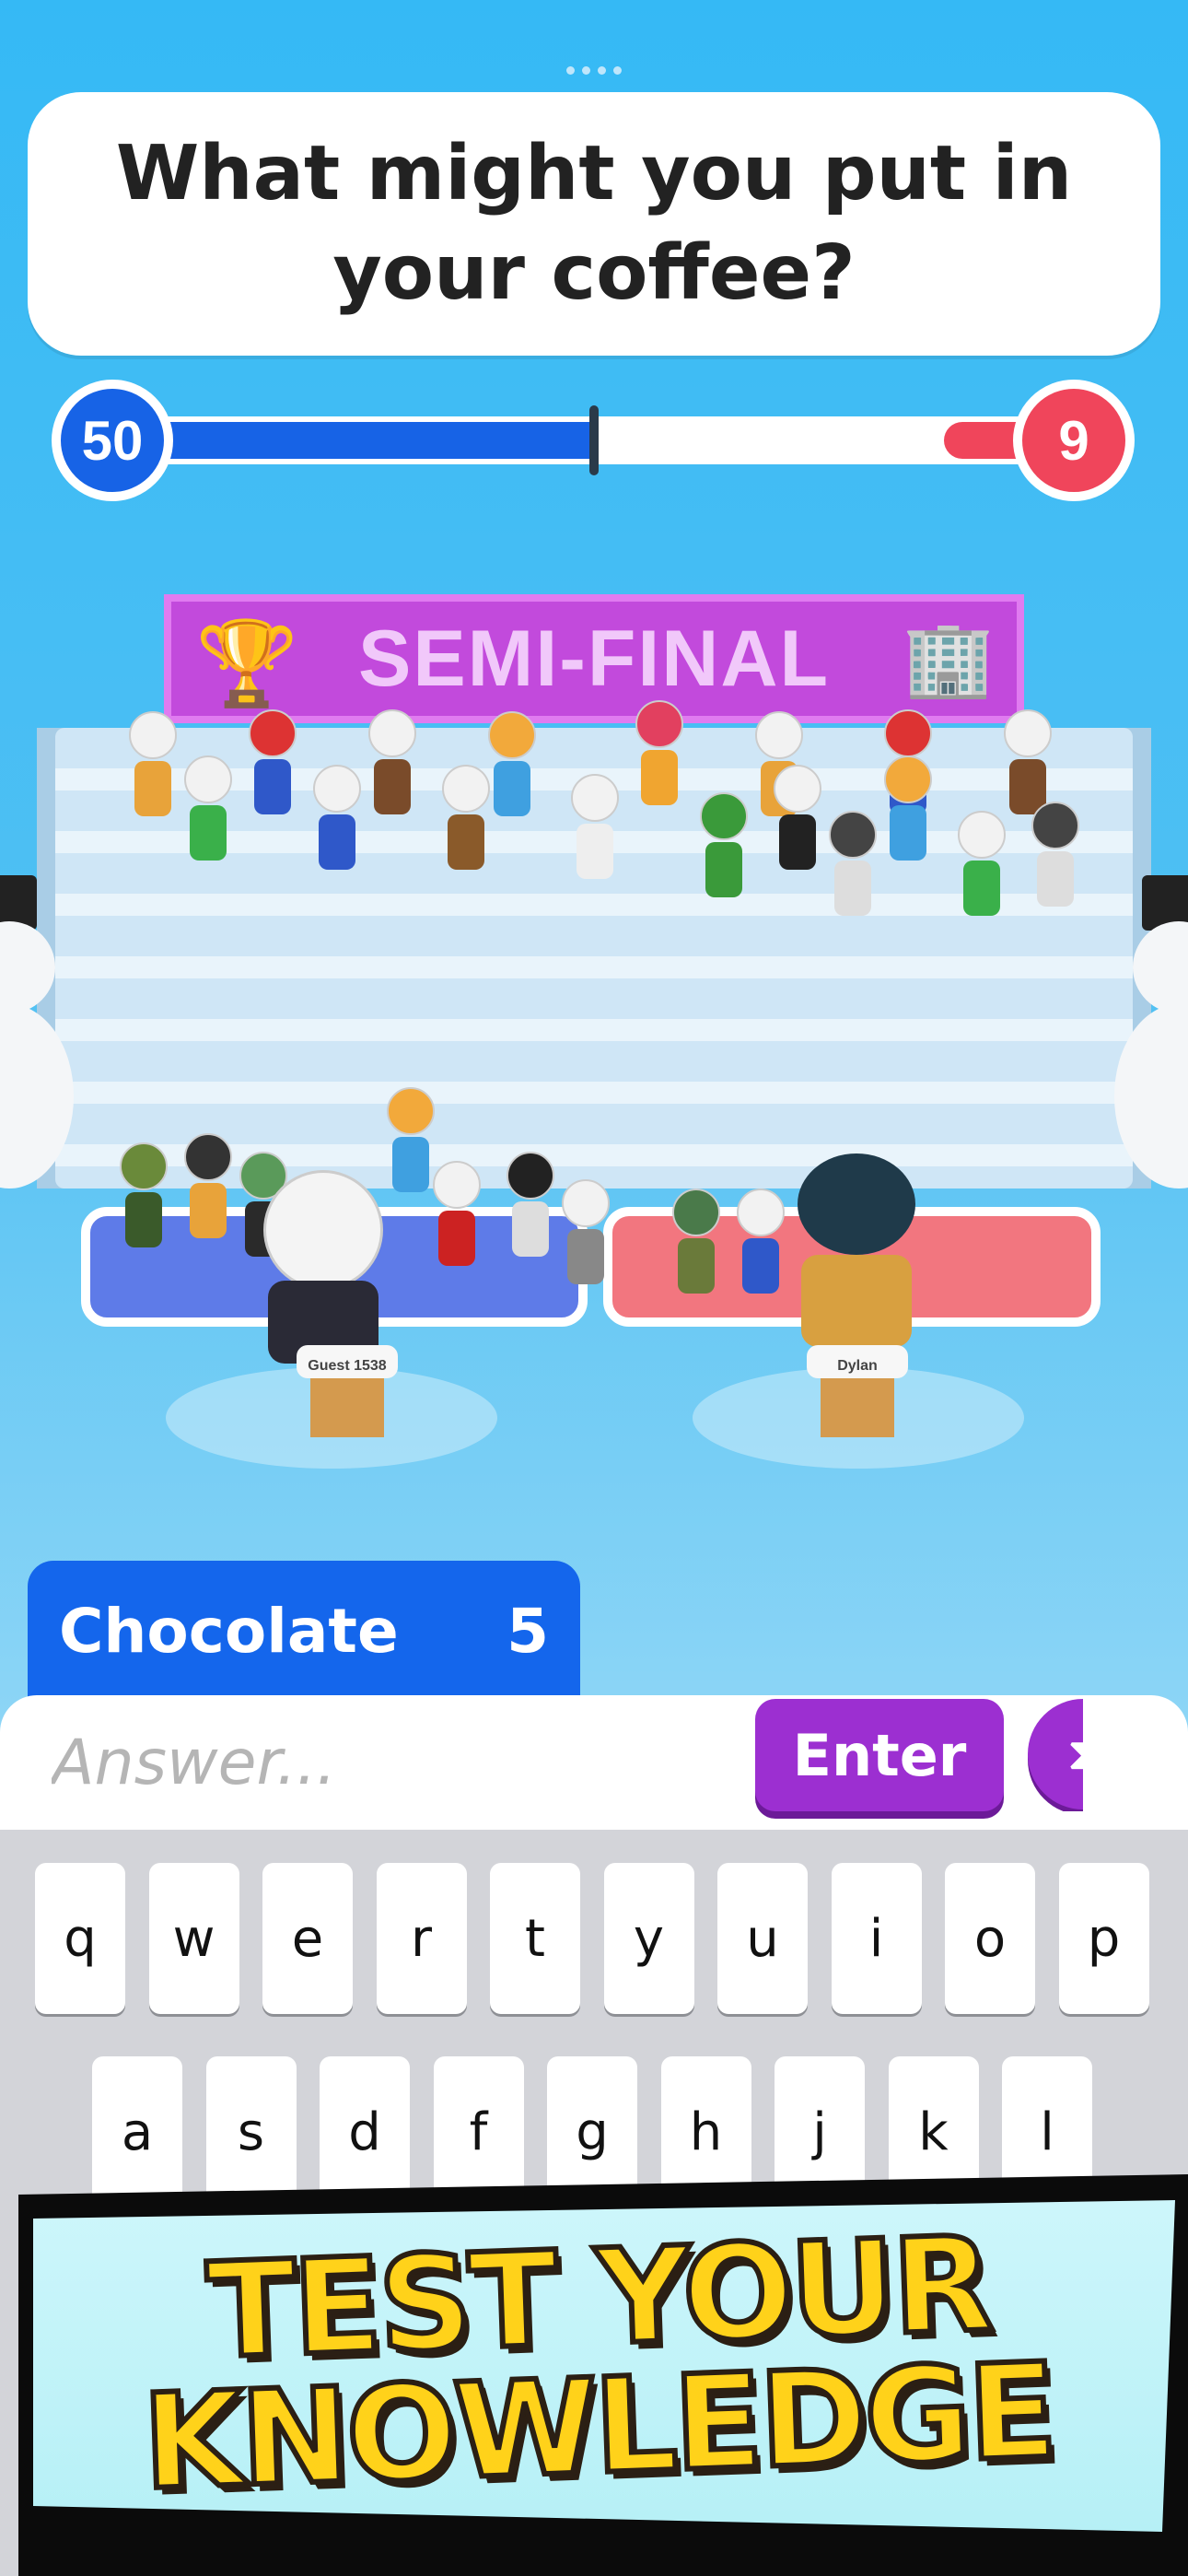 This screenshot has width=1188, height=2576. I want to click on right-player-name: Dylan, so click(857, 1366).